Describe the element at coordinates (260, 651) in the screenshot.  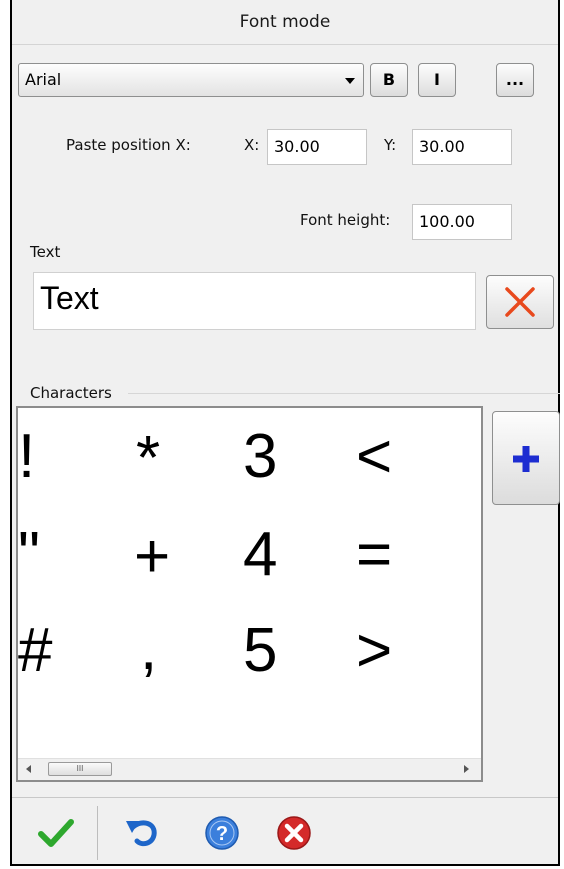
I see `glyph-cell: 5` at that location.